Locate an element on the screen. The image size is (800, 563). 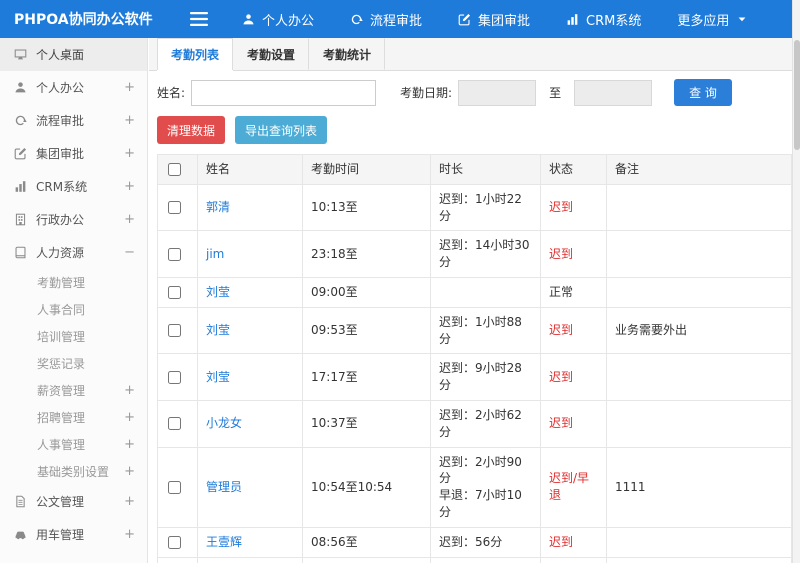
sidebar-item-training-mgmt: 培训管理 is located at coordinates (73, 336).